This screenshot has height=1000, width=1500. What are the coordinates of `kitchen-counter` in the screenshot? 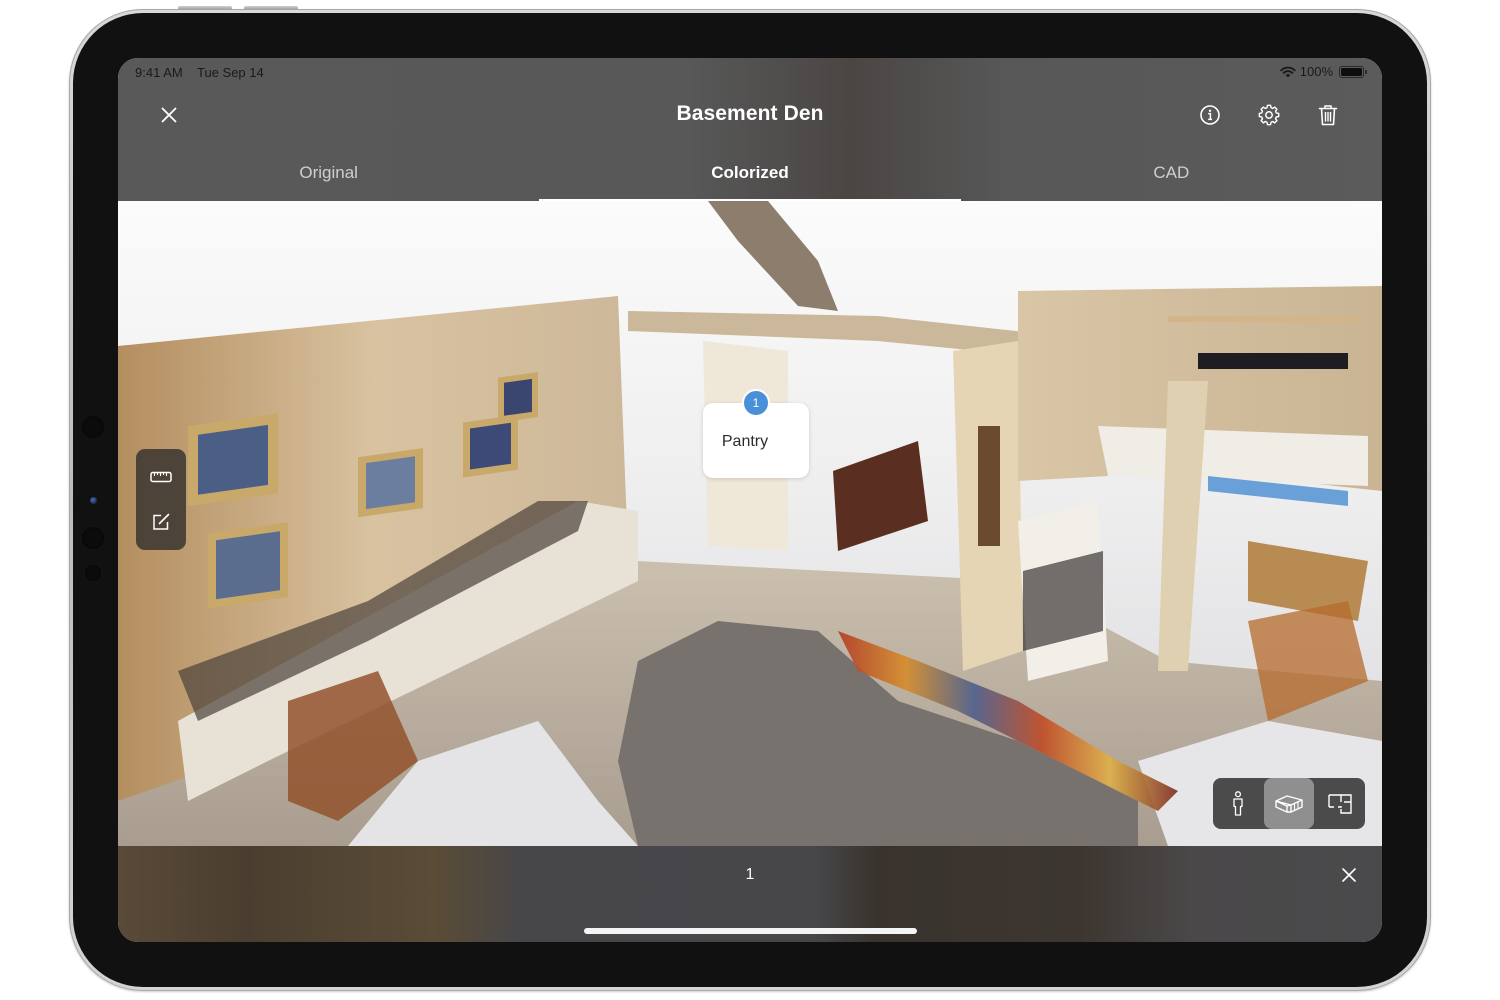 It's located at (880, 496).